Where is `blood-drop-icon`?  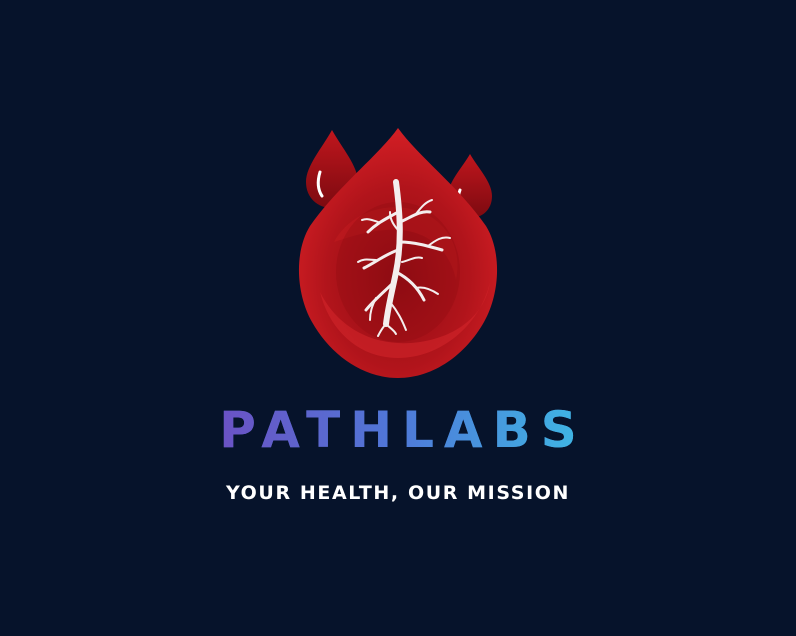
blood-drop-icon is located at coordinates (398, 253).